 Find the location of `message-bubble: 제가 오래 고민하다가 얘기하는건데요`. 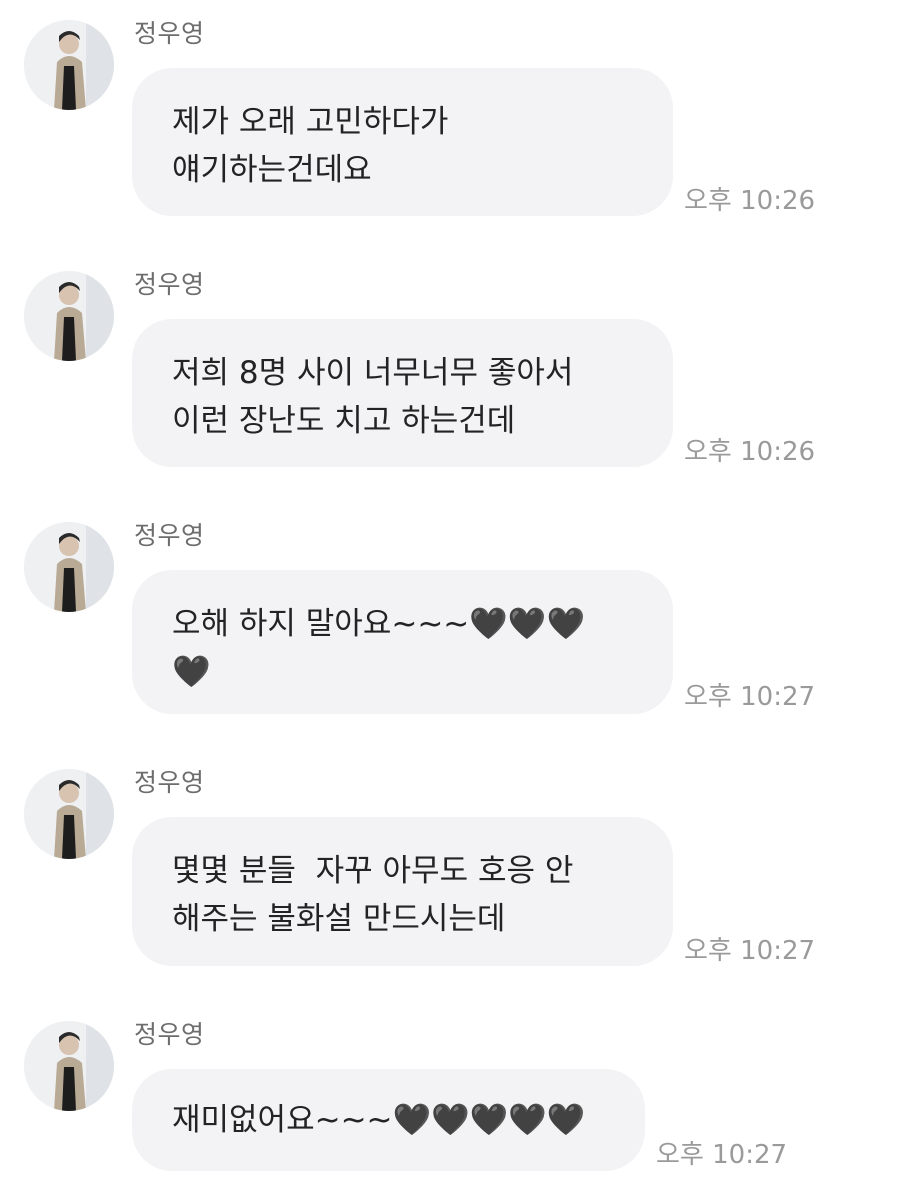

message-bubble: 제가 오래 고민하다가 얘기하는건데요 is located at coordinates (402, 142).